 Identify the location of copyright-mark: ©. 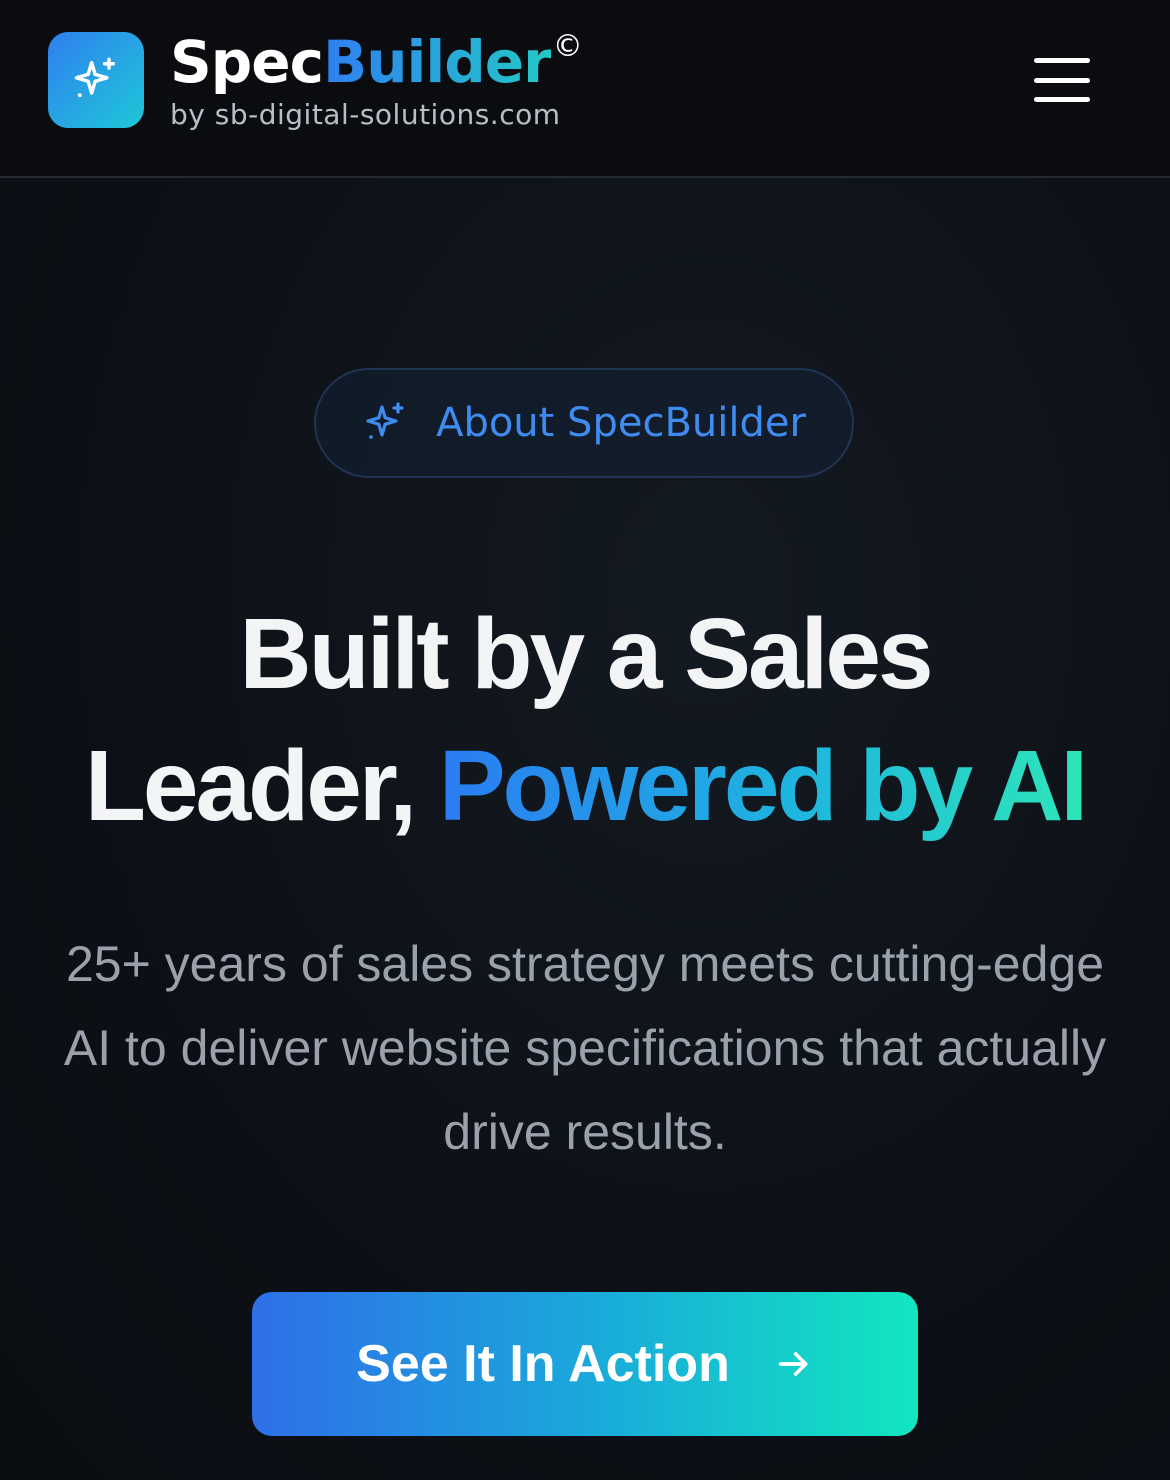
(567, 46).